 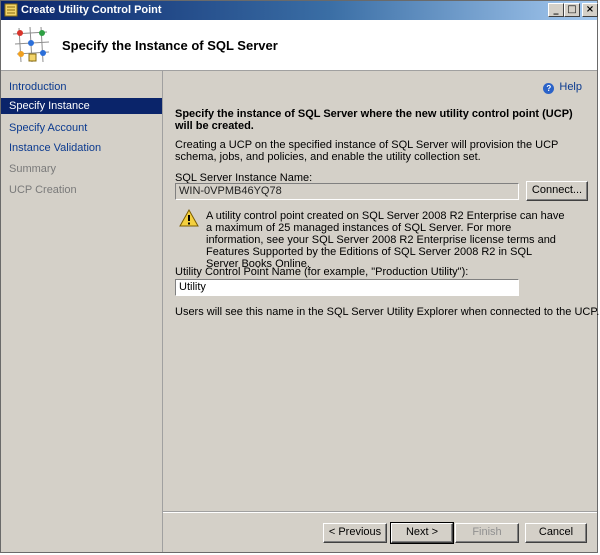 I want to click on cancel-button: Cancel, so click(x=556, y=533).